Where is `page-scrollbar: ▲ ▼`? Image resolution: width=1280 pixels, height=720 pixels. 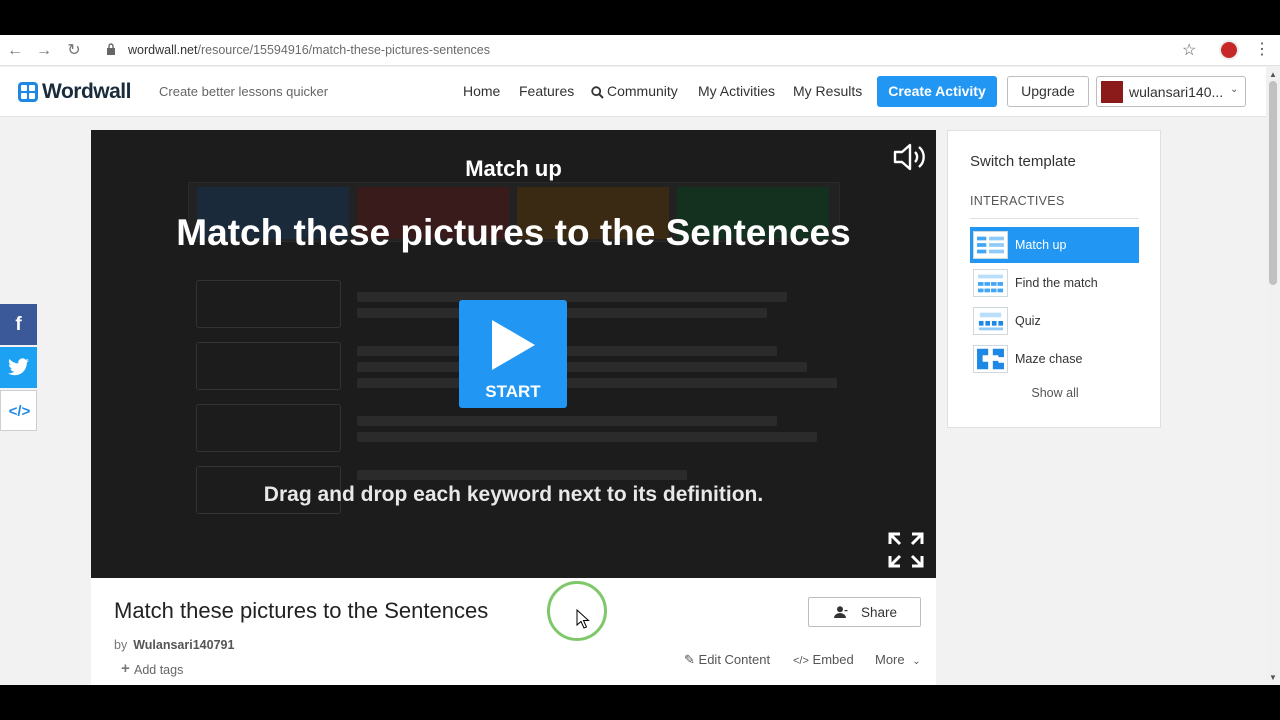 page-scrollbar: ▲ ▼ is located at coordinates (1273, 376).